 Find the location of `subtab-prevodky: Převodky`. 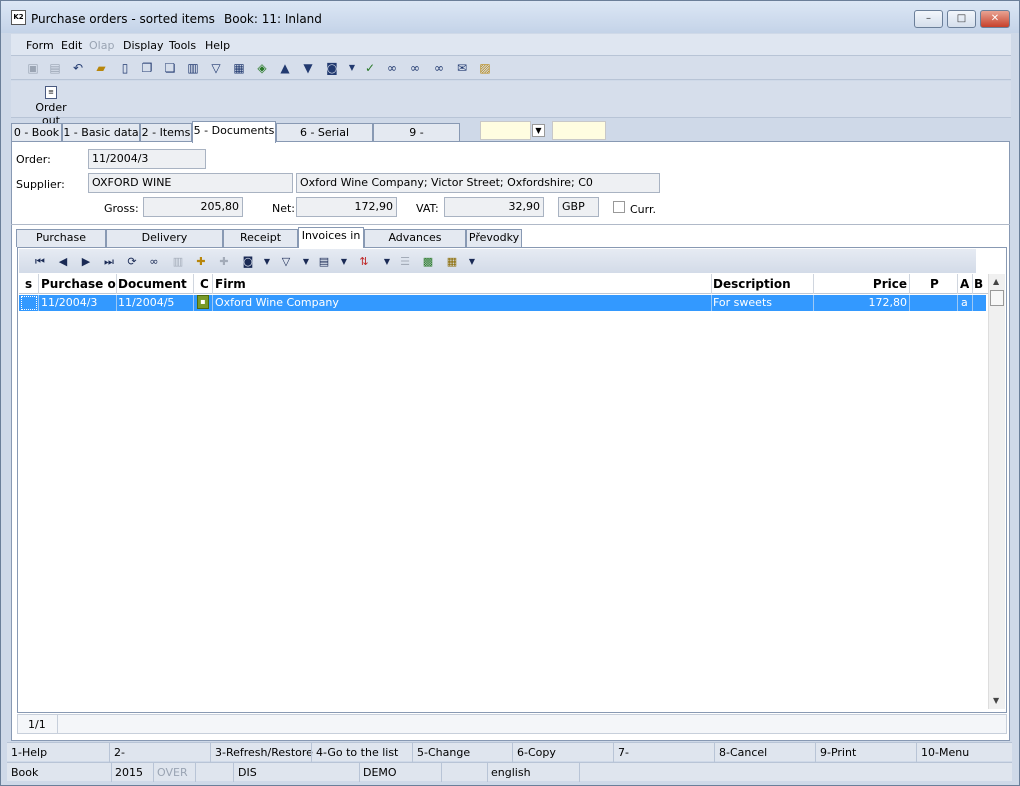

subtab-prevodky: Převodky is located at coordinates (494, 238).